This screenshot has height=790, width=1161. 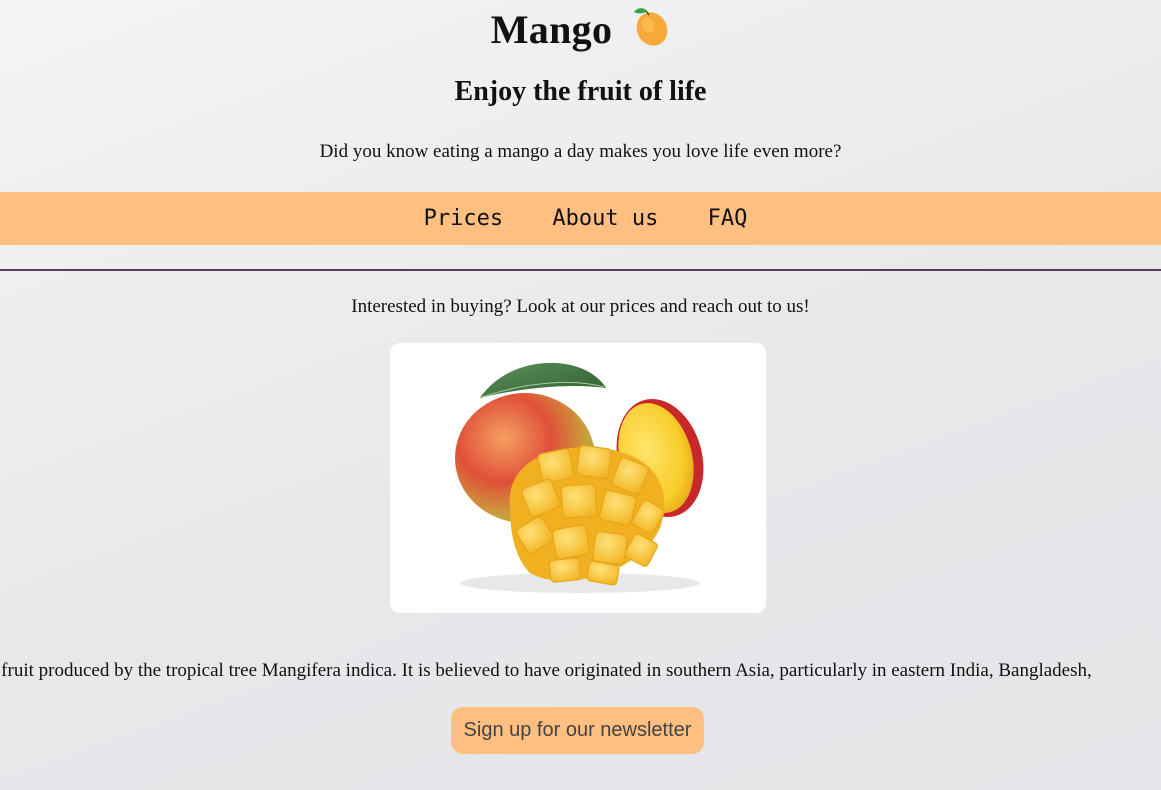 I want to click on nav-link-faq: FAQ, so click(x=728, y=218).